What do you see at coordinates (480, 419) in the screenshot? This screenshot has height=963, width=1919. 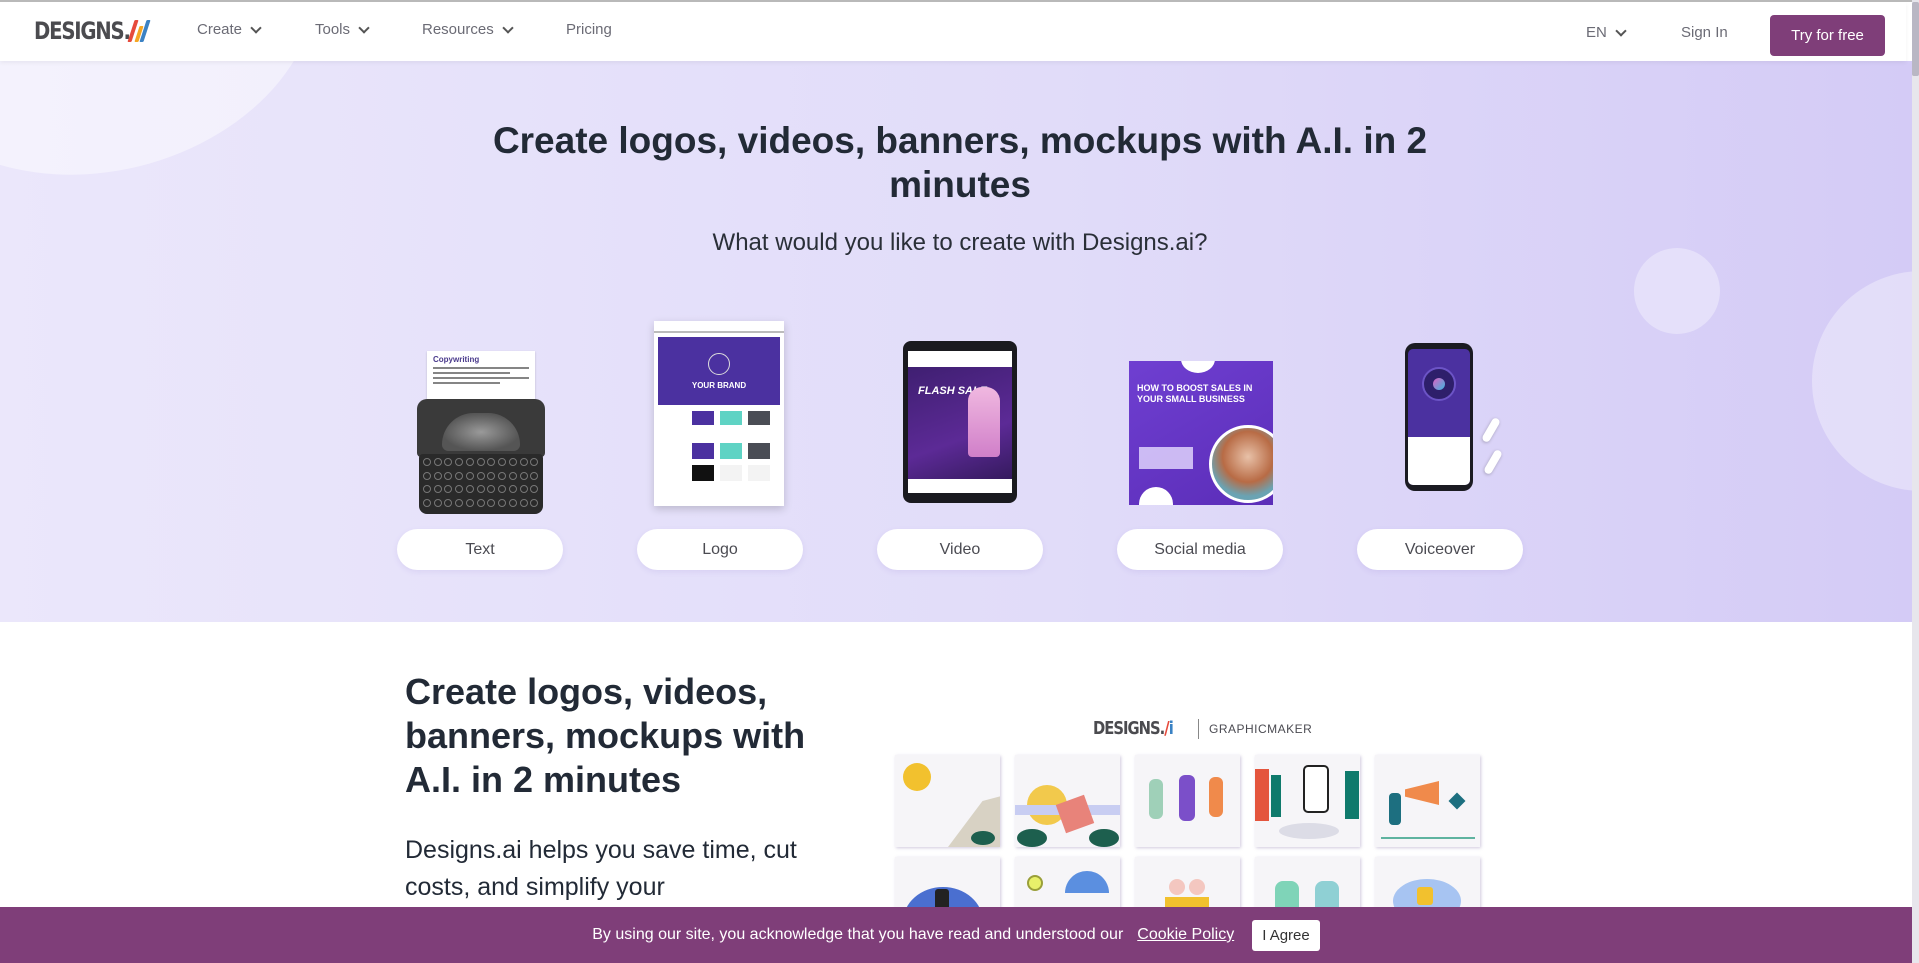 I see `typewriter-image: Copywriting` at bounding box center [480, 419].